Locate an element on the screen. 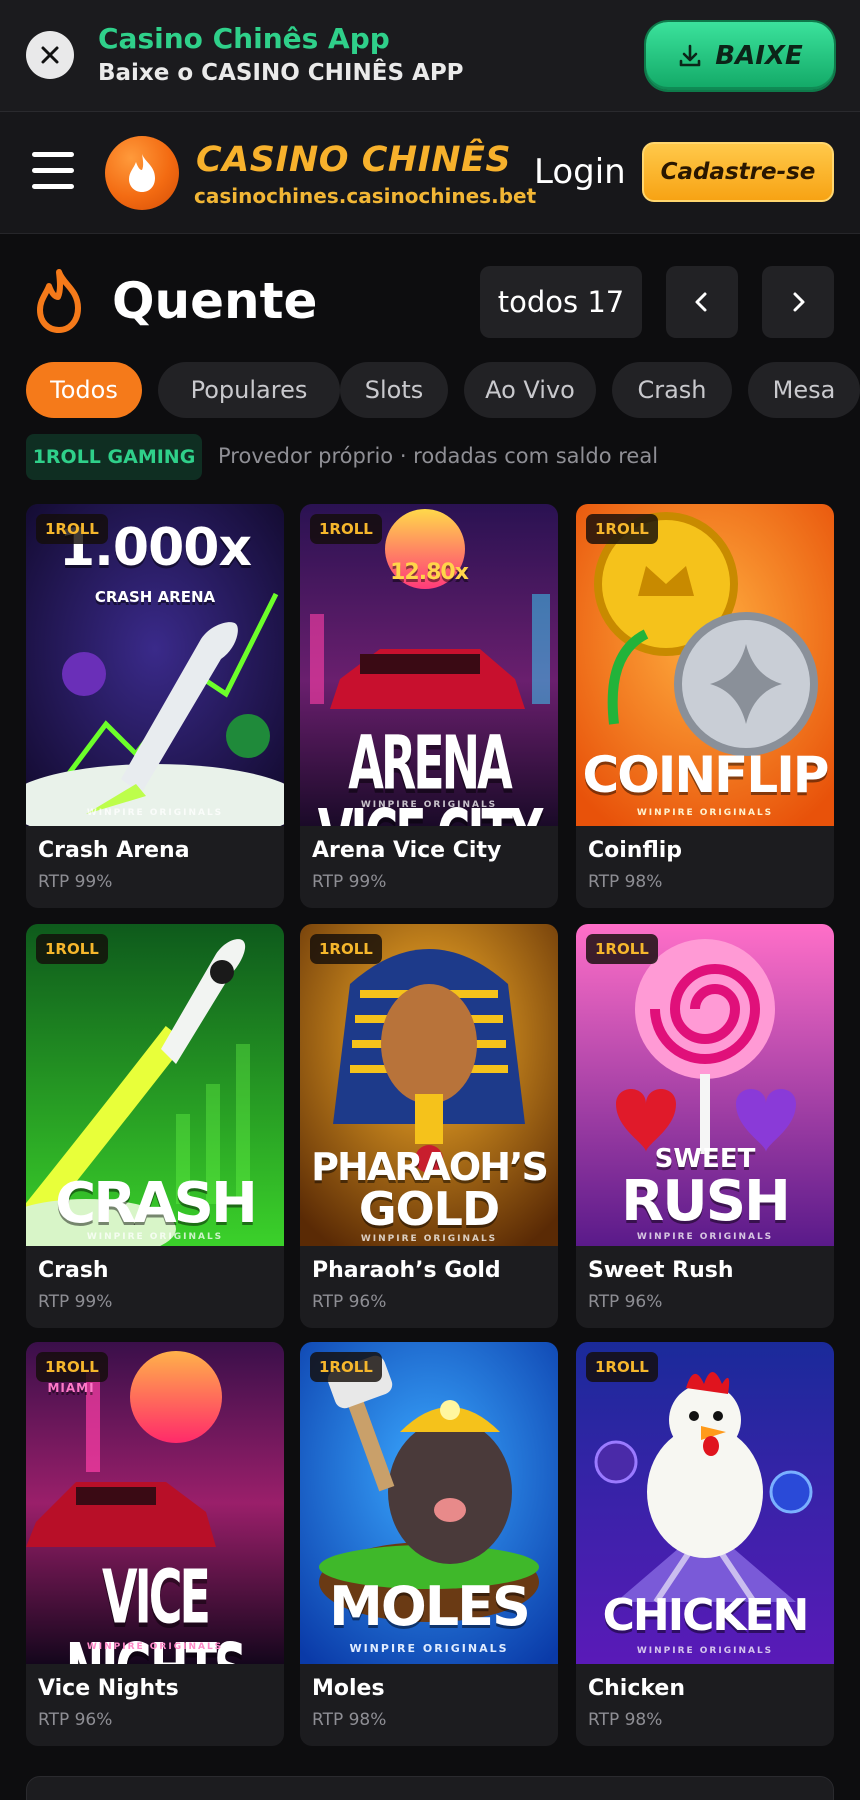  game-name: Moles is located at coordinates (348, 1688).